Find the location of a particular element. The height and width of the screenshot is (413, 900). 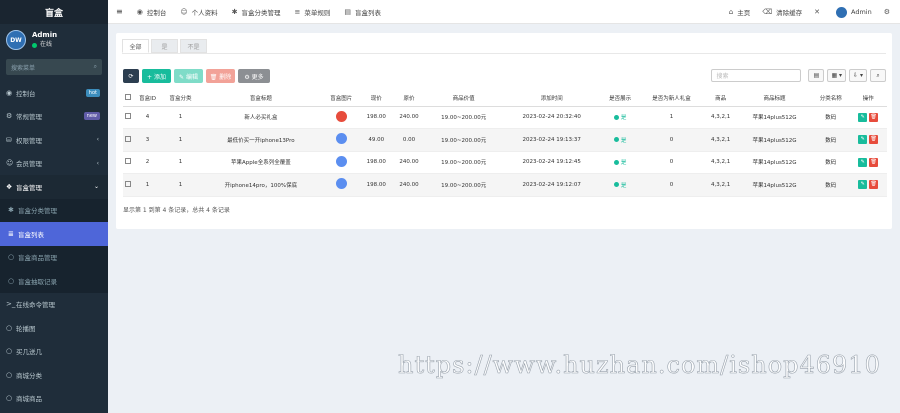

sidebar-toggle-icon: ≡ is located at coordinates (119, 11).